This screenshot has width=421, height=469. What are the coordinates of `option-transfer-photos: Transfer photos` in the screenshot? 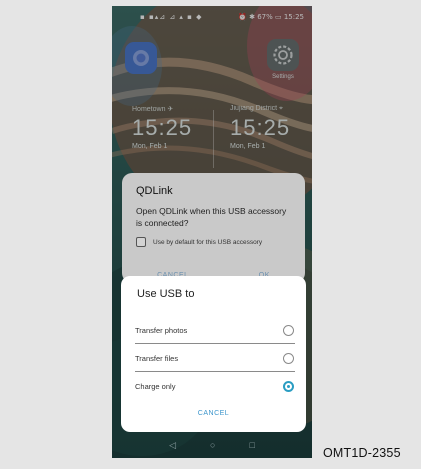 It's located at (213, 330).